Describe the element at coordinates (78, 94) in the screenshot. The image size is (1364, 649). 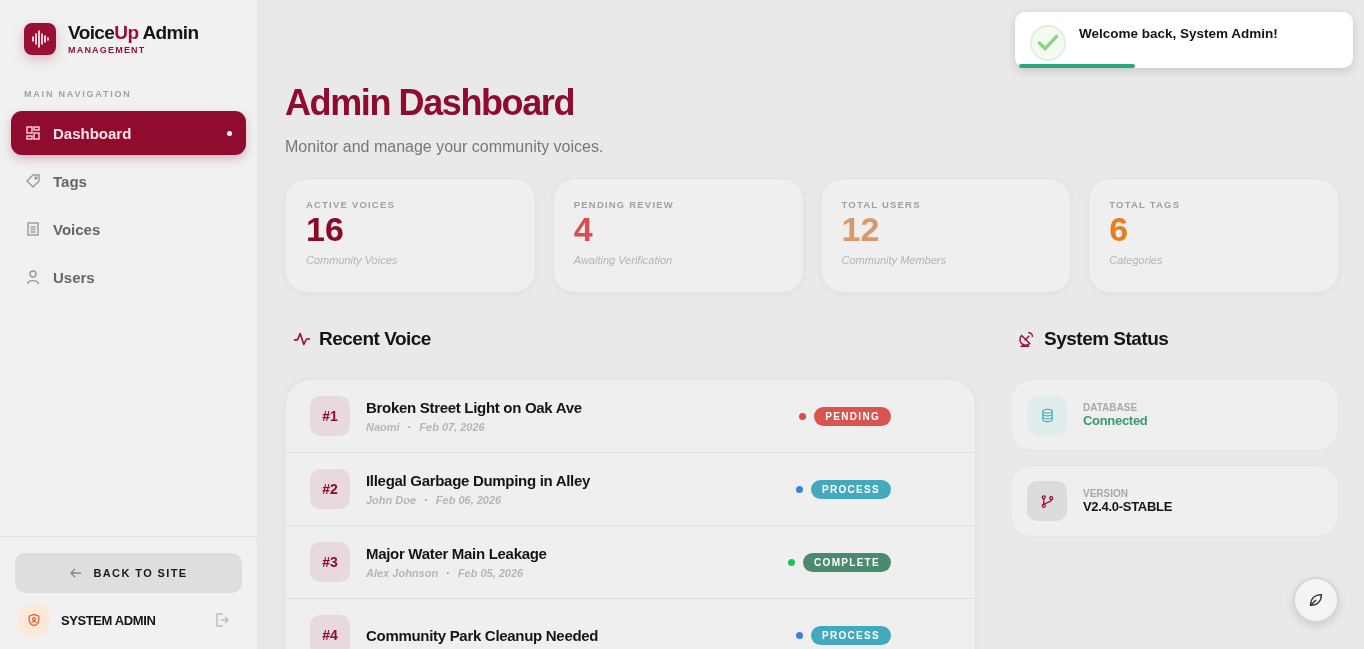
I see `section-label: MAIN NAVIGATION` at that location.